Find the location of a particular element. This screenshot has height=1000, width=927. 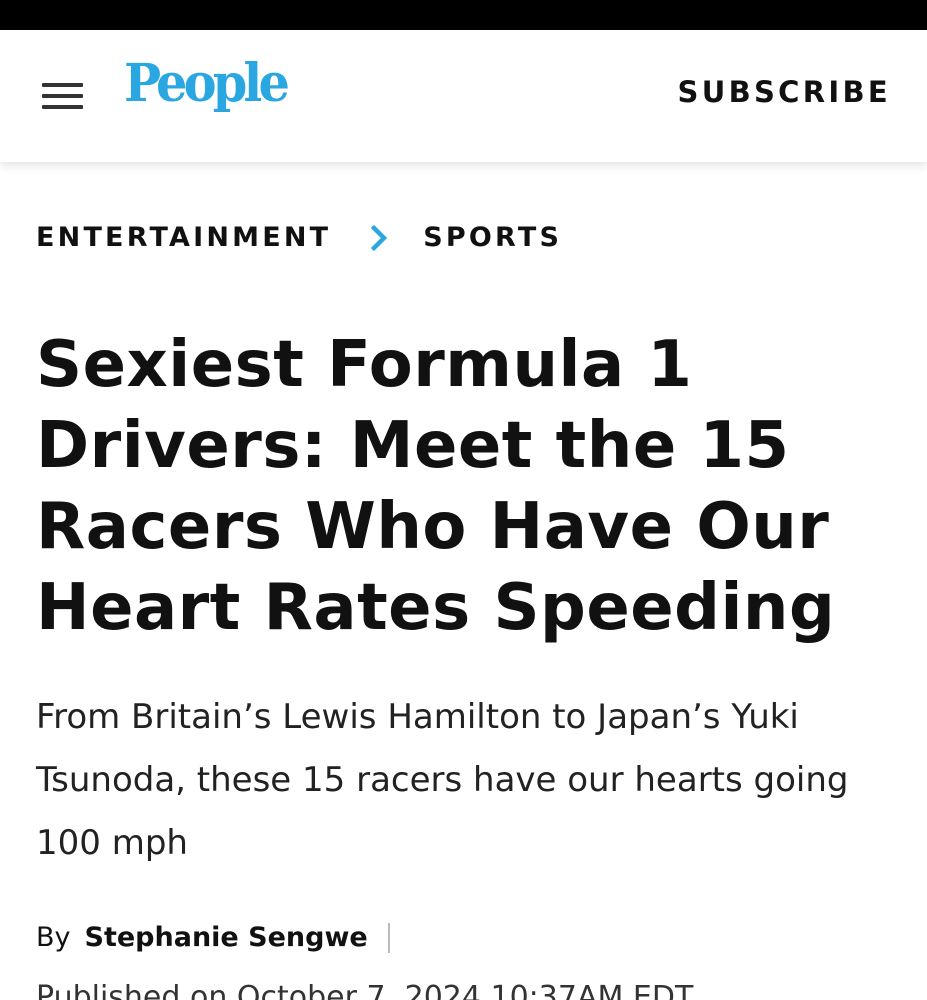

byline: By Stephanie Sengwe is located at coordinates (213, 937).